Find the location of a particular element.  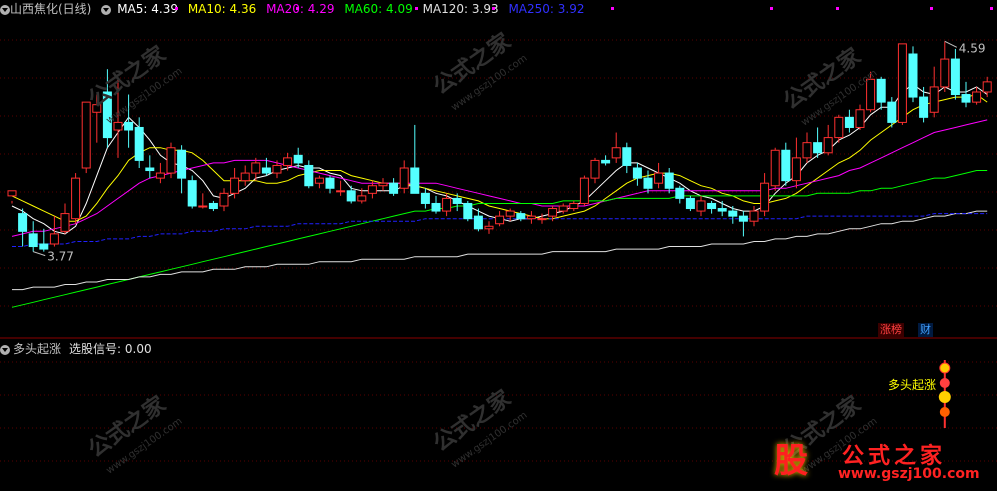

finance-tag: 财 is located at coordinates (925, 330).